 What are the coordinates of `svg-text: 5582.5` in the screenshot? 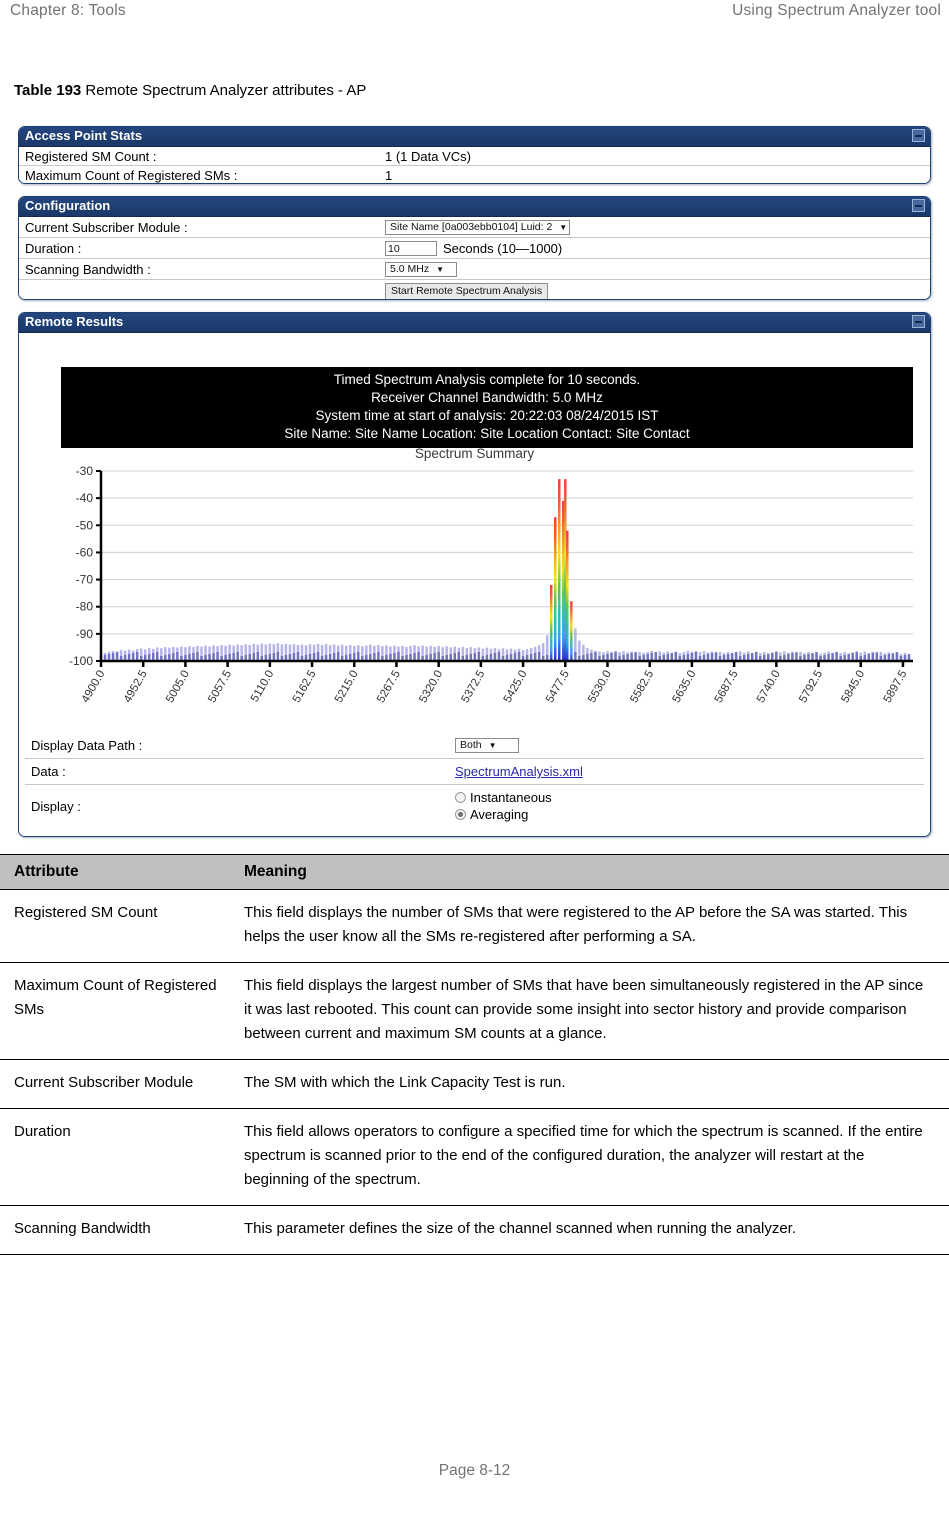 It's located at (642, 687).